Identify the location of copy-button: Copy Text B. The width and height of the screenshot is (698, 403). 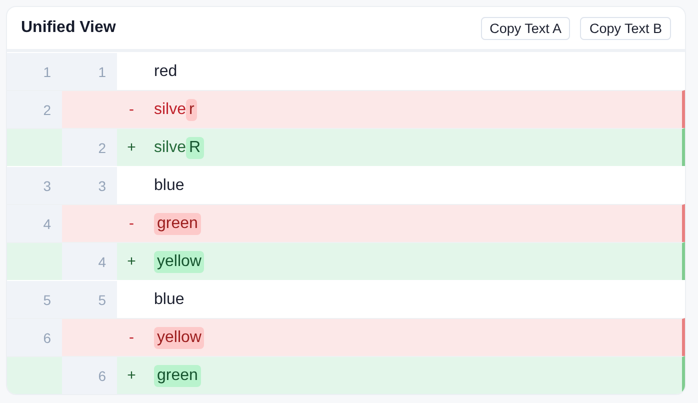
(625, 28).